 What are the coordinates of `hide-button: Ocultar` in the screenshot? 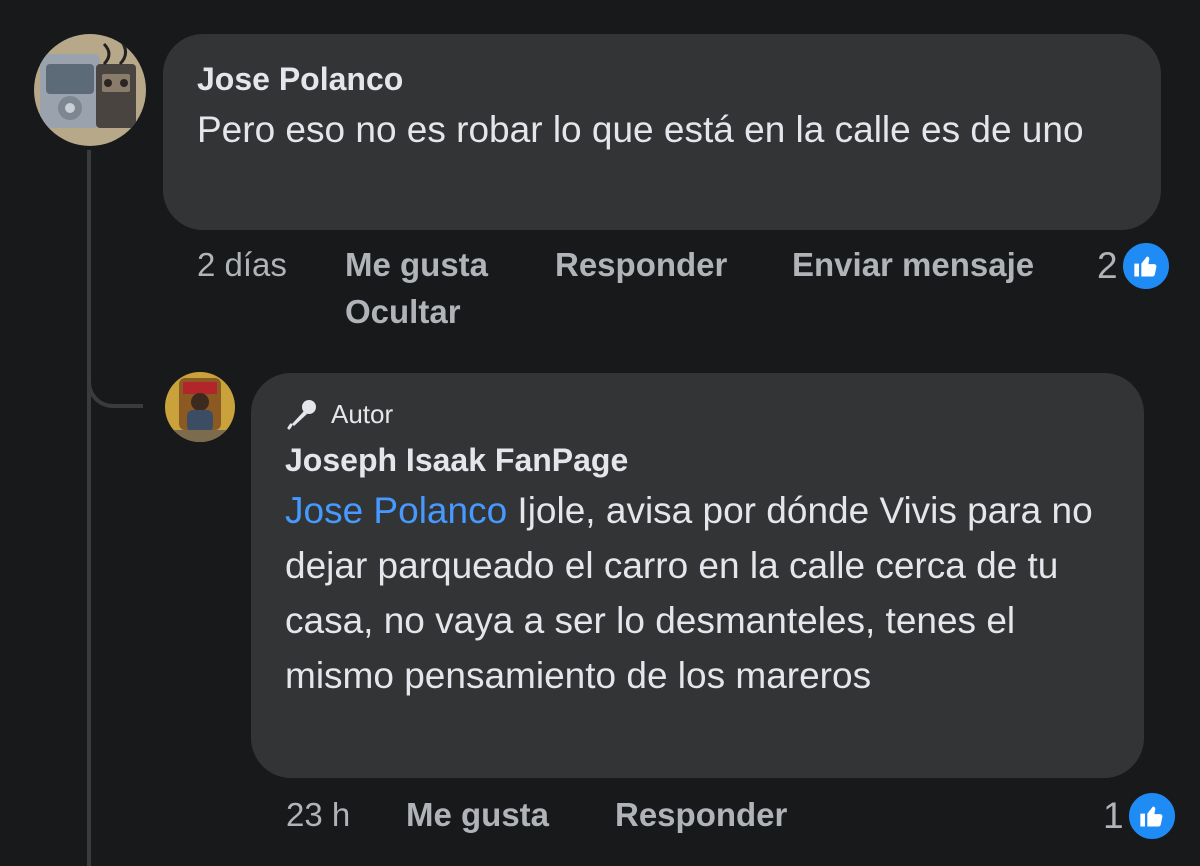 It's located at (403, 312).